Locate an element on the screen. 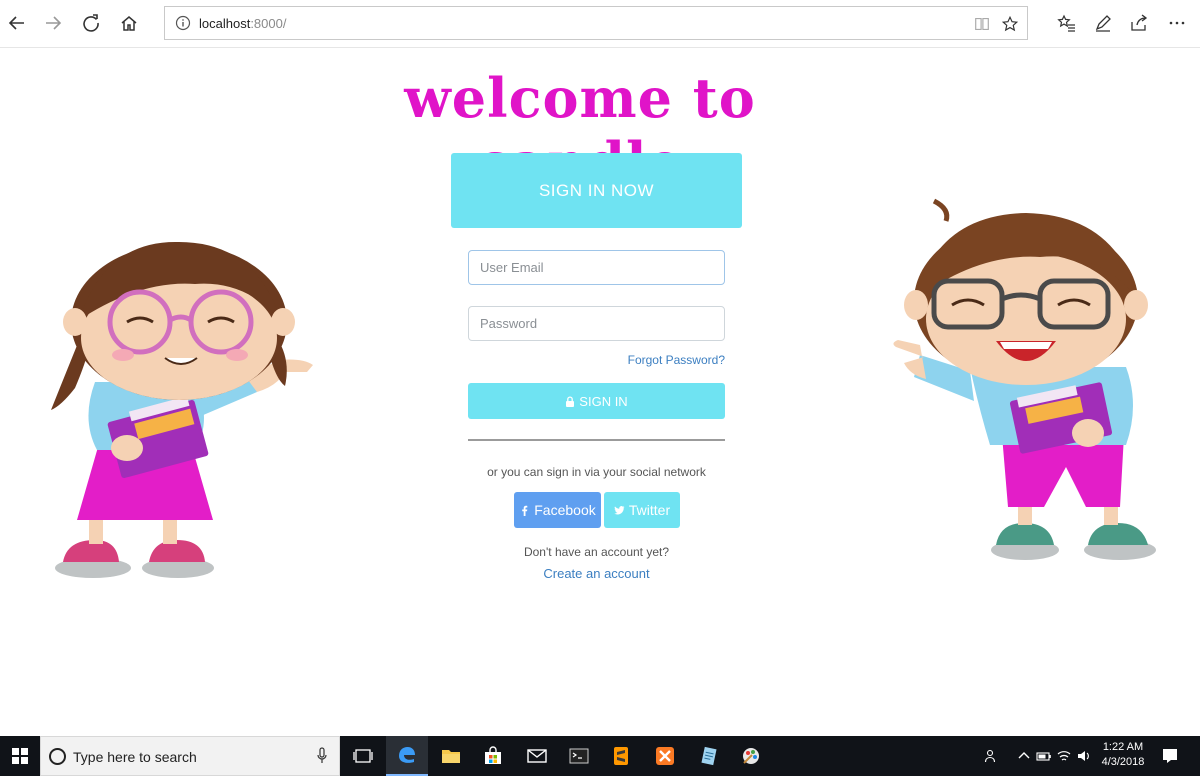 The image size is (1200, 776). lock-icon is located at coordinates (570, 401).